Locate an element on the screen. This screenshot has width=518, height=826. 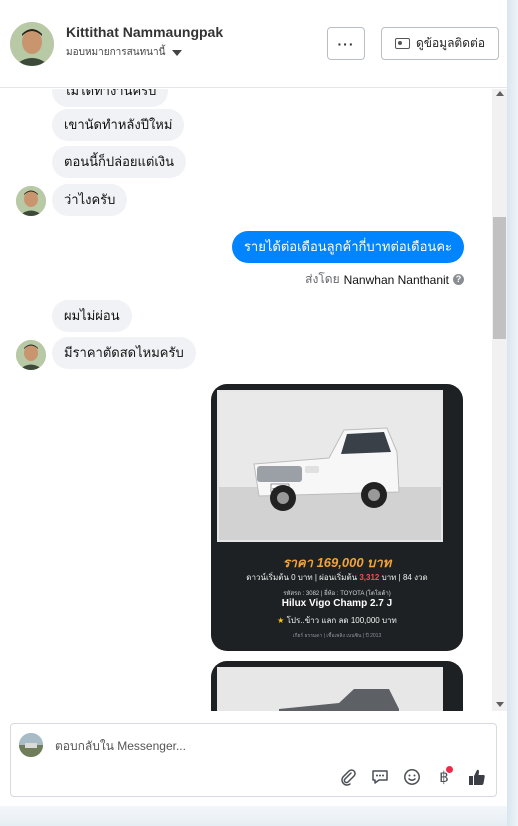
message-bubble-incoming: ผมไม่ผ่อน is located at coordinates (92, 316).